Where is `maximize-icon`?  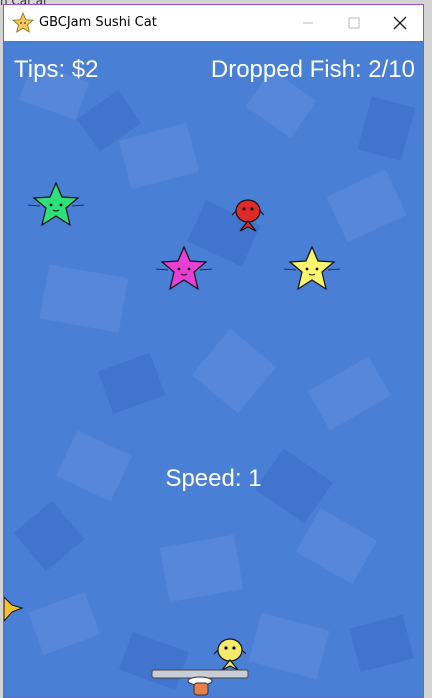 maximize-icon is located at coordinates (354, 23).